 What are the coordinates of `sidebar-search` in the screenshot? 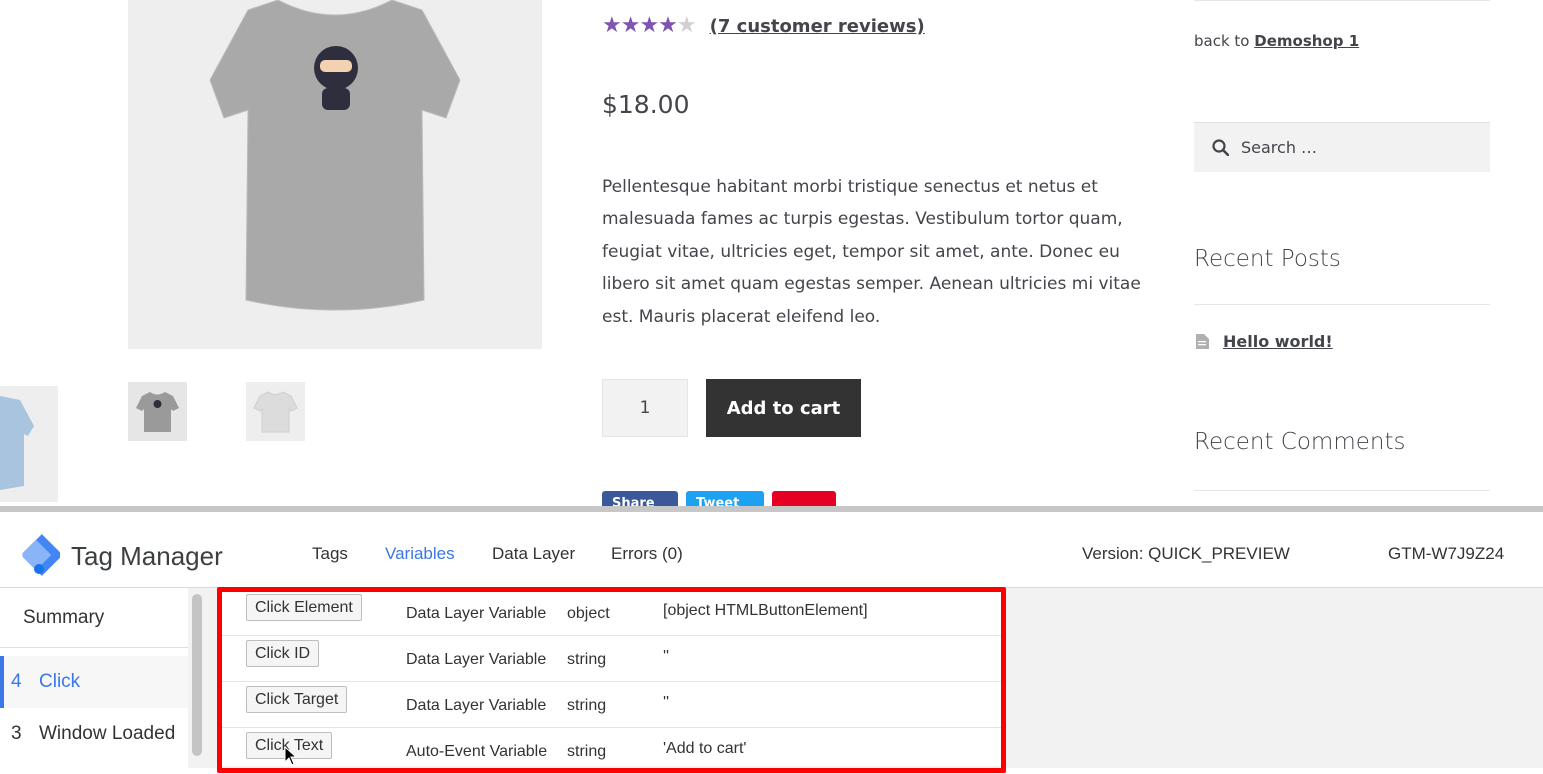 It's located at (1342, 147).